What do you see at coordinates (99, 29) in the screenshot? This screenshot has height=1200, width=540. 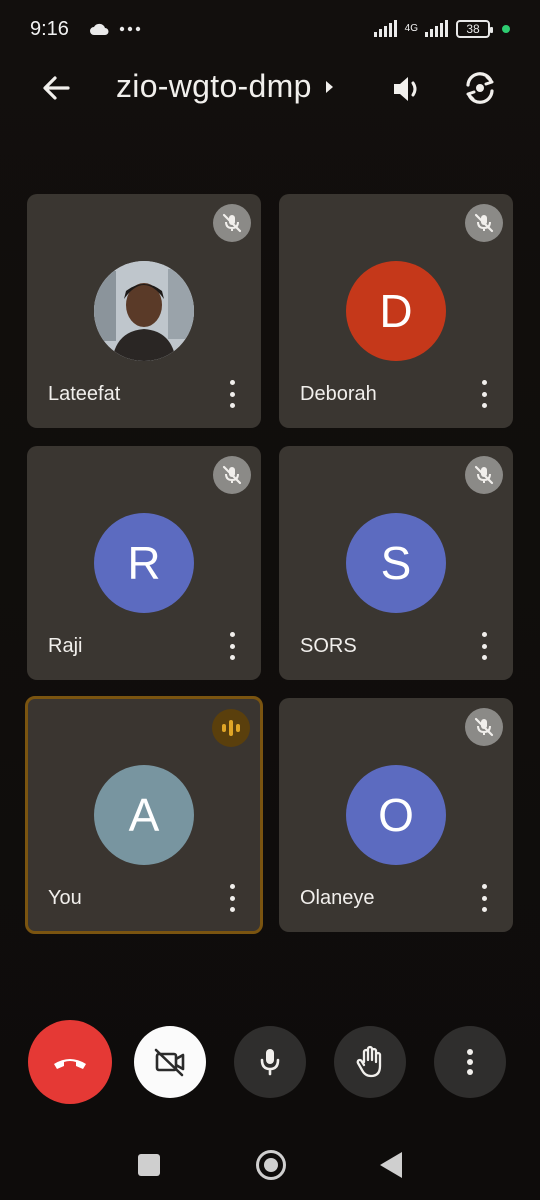 I see `cloud-icon` at bounding box center [99, 29].